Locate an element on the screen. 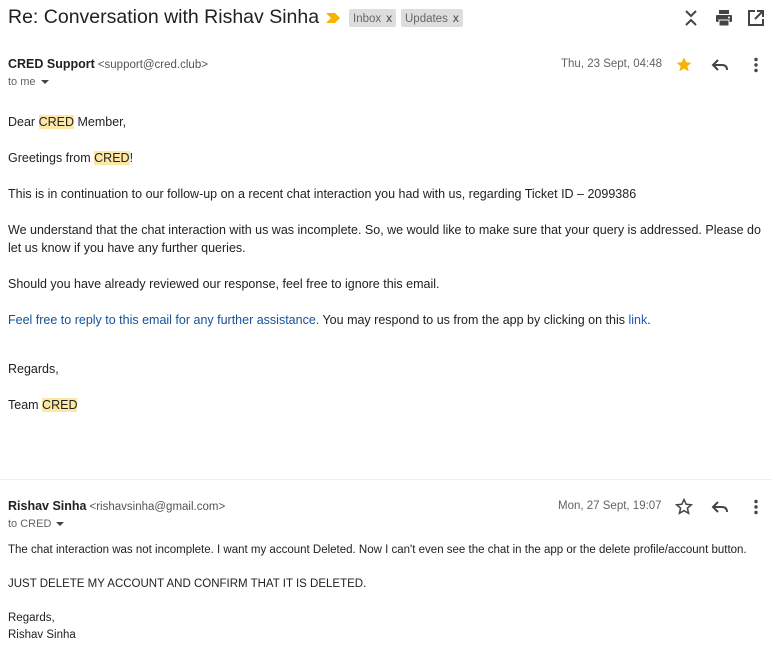 The height and width of the screenshot is (649, 772). sender-email: <rishavsinha@gmail.com> is located at coordinates (157, 507).